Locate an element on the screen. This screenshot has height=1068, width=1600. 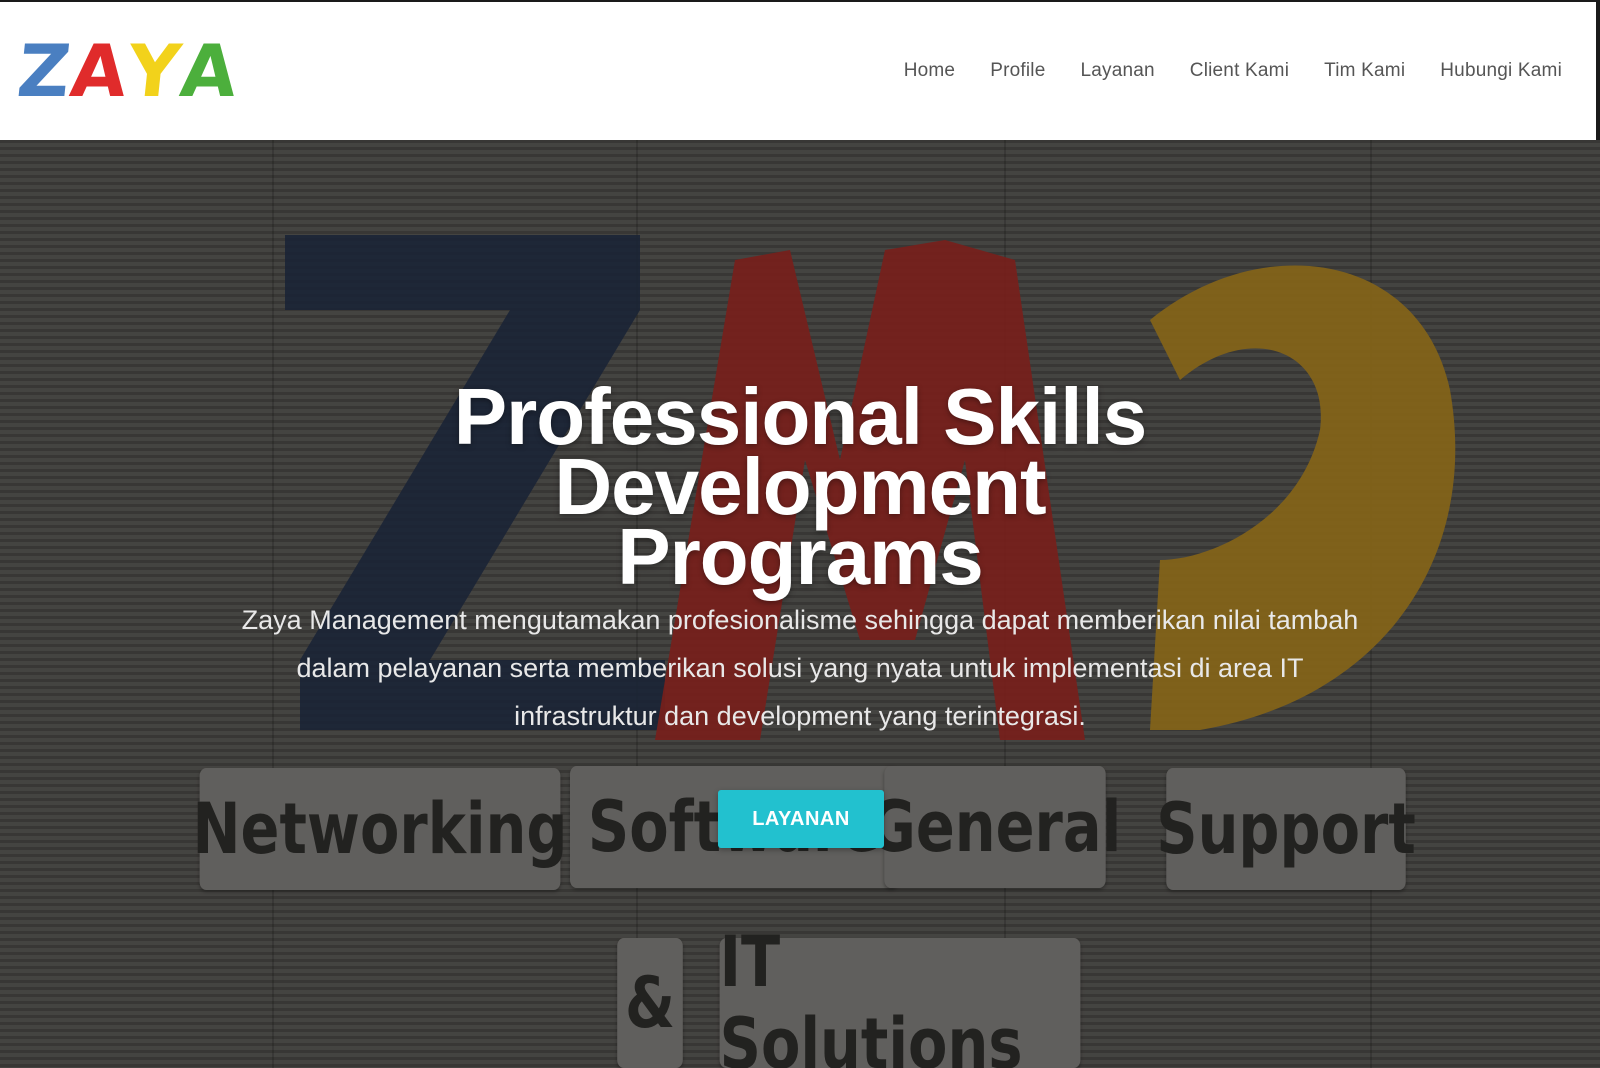
nav-layanan: Layanan is located at coordinates (1117, 71).